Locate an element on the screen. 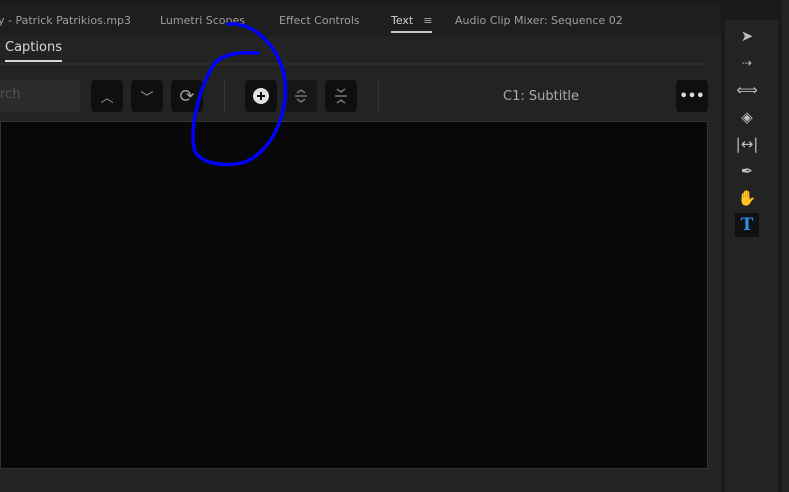 The width and height of the screenshot is (789, 492). chevron-up-icon: ︿ is located at coordinates (107, 98).